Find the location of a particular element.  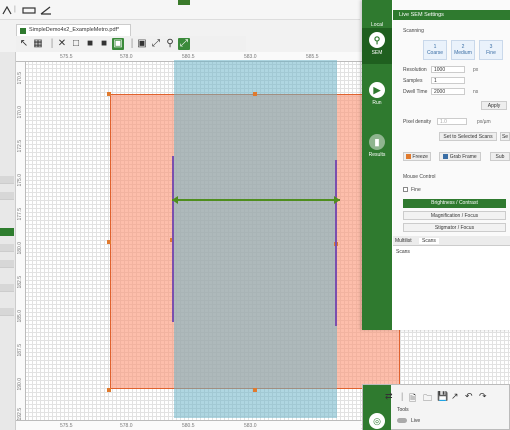

ruler-tick: 580.5 is located at coordinates (188, 426).